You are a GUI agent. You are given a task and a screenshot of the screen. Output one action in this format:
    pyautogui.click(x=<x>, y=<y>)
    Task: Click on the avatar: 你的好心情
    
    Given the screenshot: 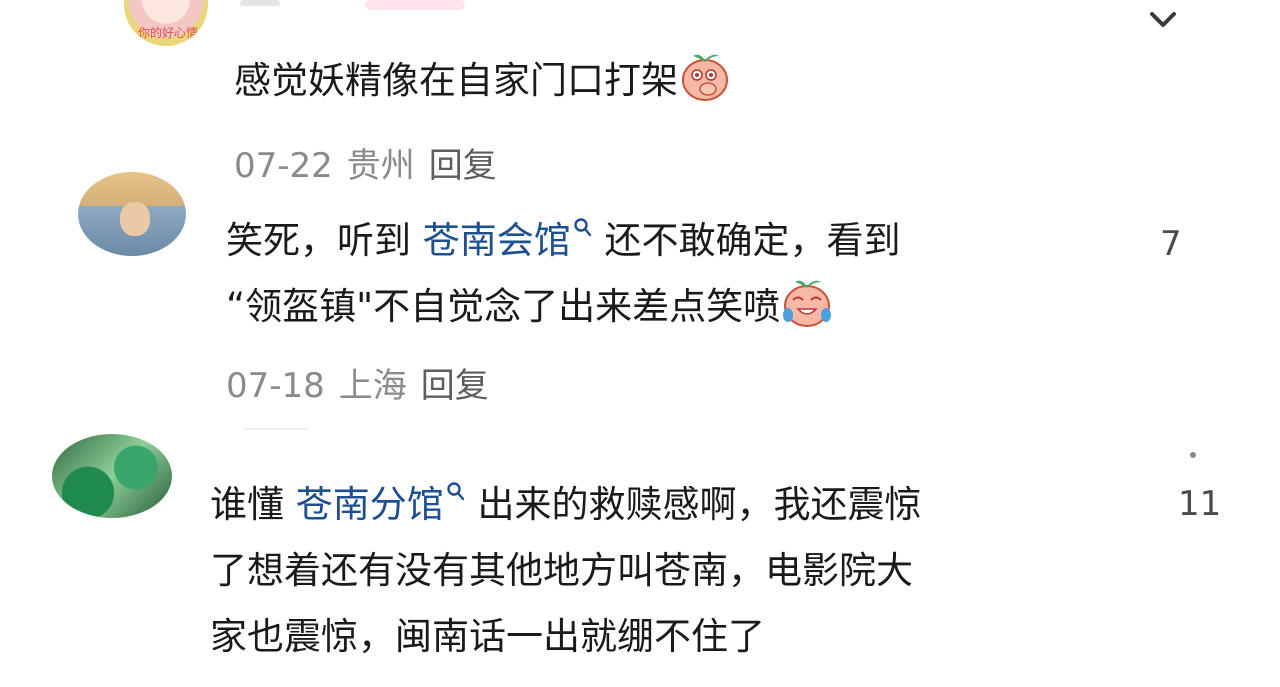 What is the action you would take?
    pyautogui.click(x=166, y=23)
    